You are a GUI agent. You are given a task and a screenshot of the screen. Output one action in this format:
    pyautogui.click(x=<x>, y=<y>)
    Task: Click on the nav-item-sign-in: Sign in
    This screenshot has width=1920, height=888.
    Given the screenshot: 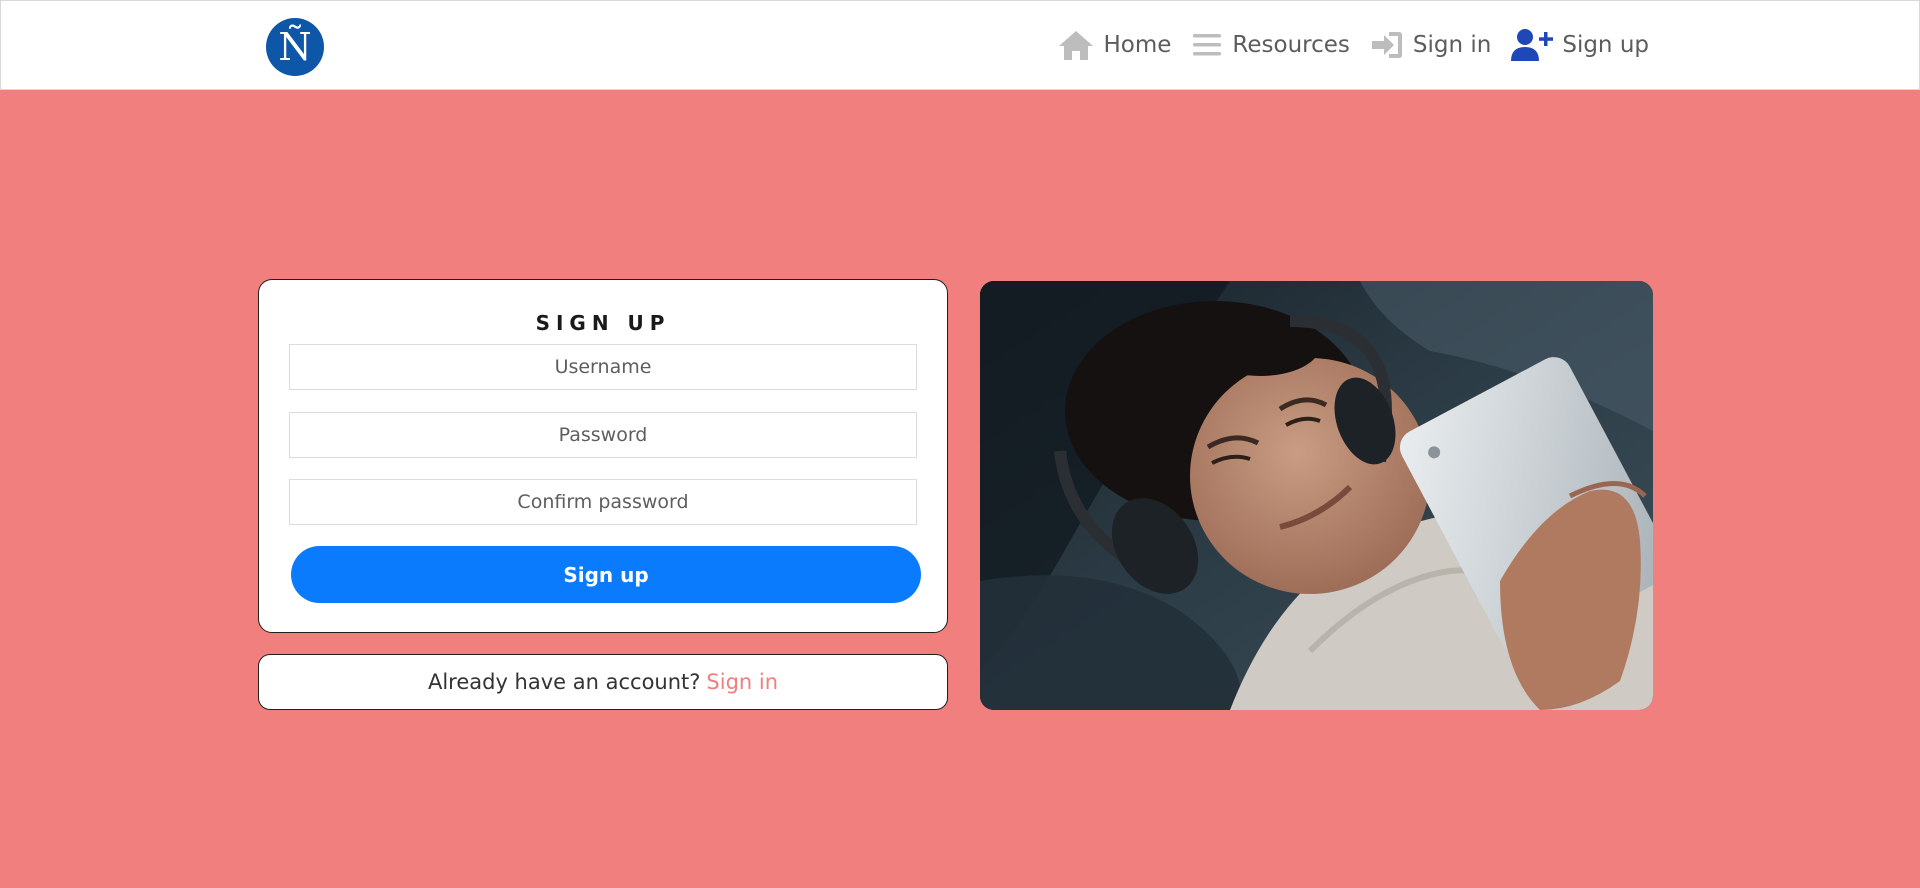 What is the action you would take?
    pyautogui.click(x=1430, y=45)
    